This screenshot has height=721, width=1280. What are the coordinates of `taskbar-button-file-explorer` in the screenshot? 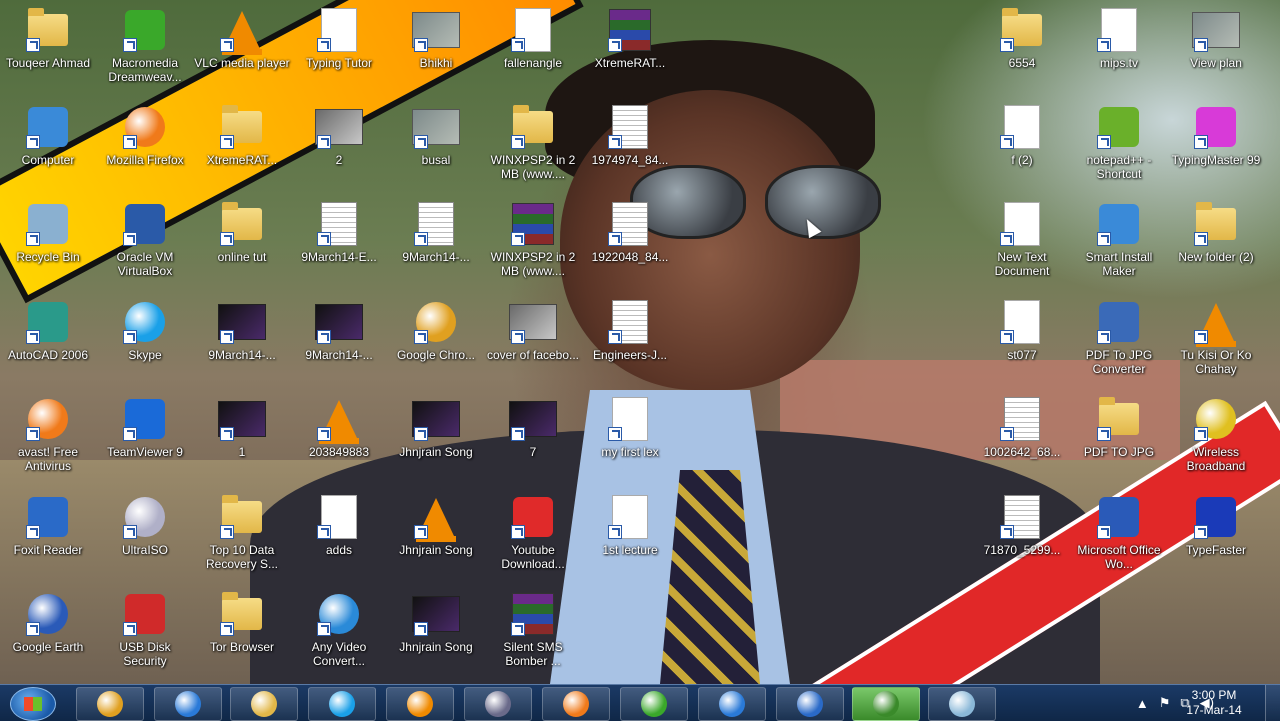 It's located at (264, 704).